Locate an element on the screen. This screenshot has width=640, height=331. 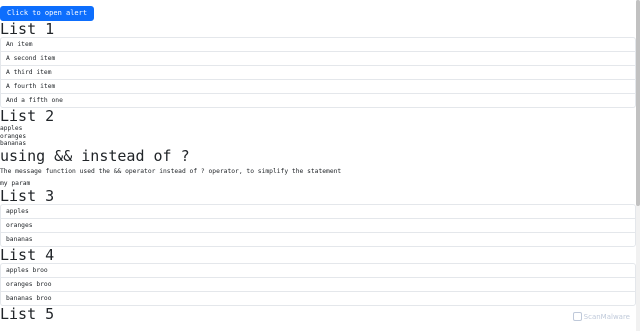
list-item: bananas is located at coordinates (318, 238).